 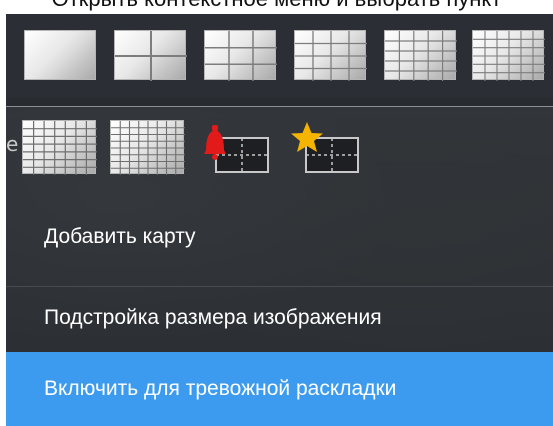 What do you see at coordinates (237, 146) in the screenshot?
I see `alarm-layout-icon` at bounding box center [237, 146].